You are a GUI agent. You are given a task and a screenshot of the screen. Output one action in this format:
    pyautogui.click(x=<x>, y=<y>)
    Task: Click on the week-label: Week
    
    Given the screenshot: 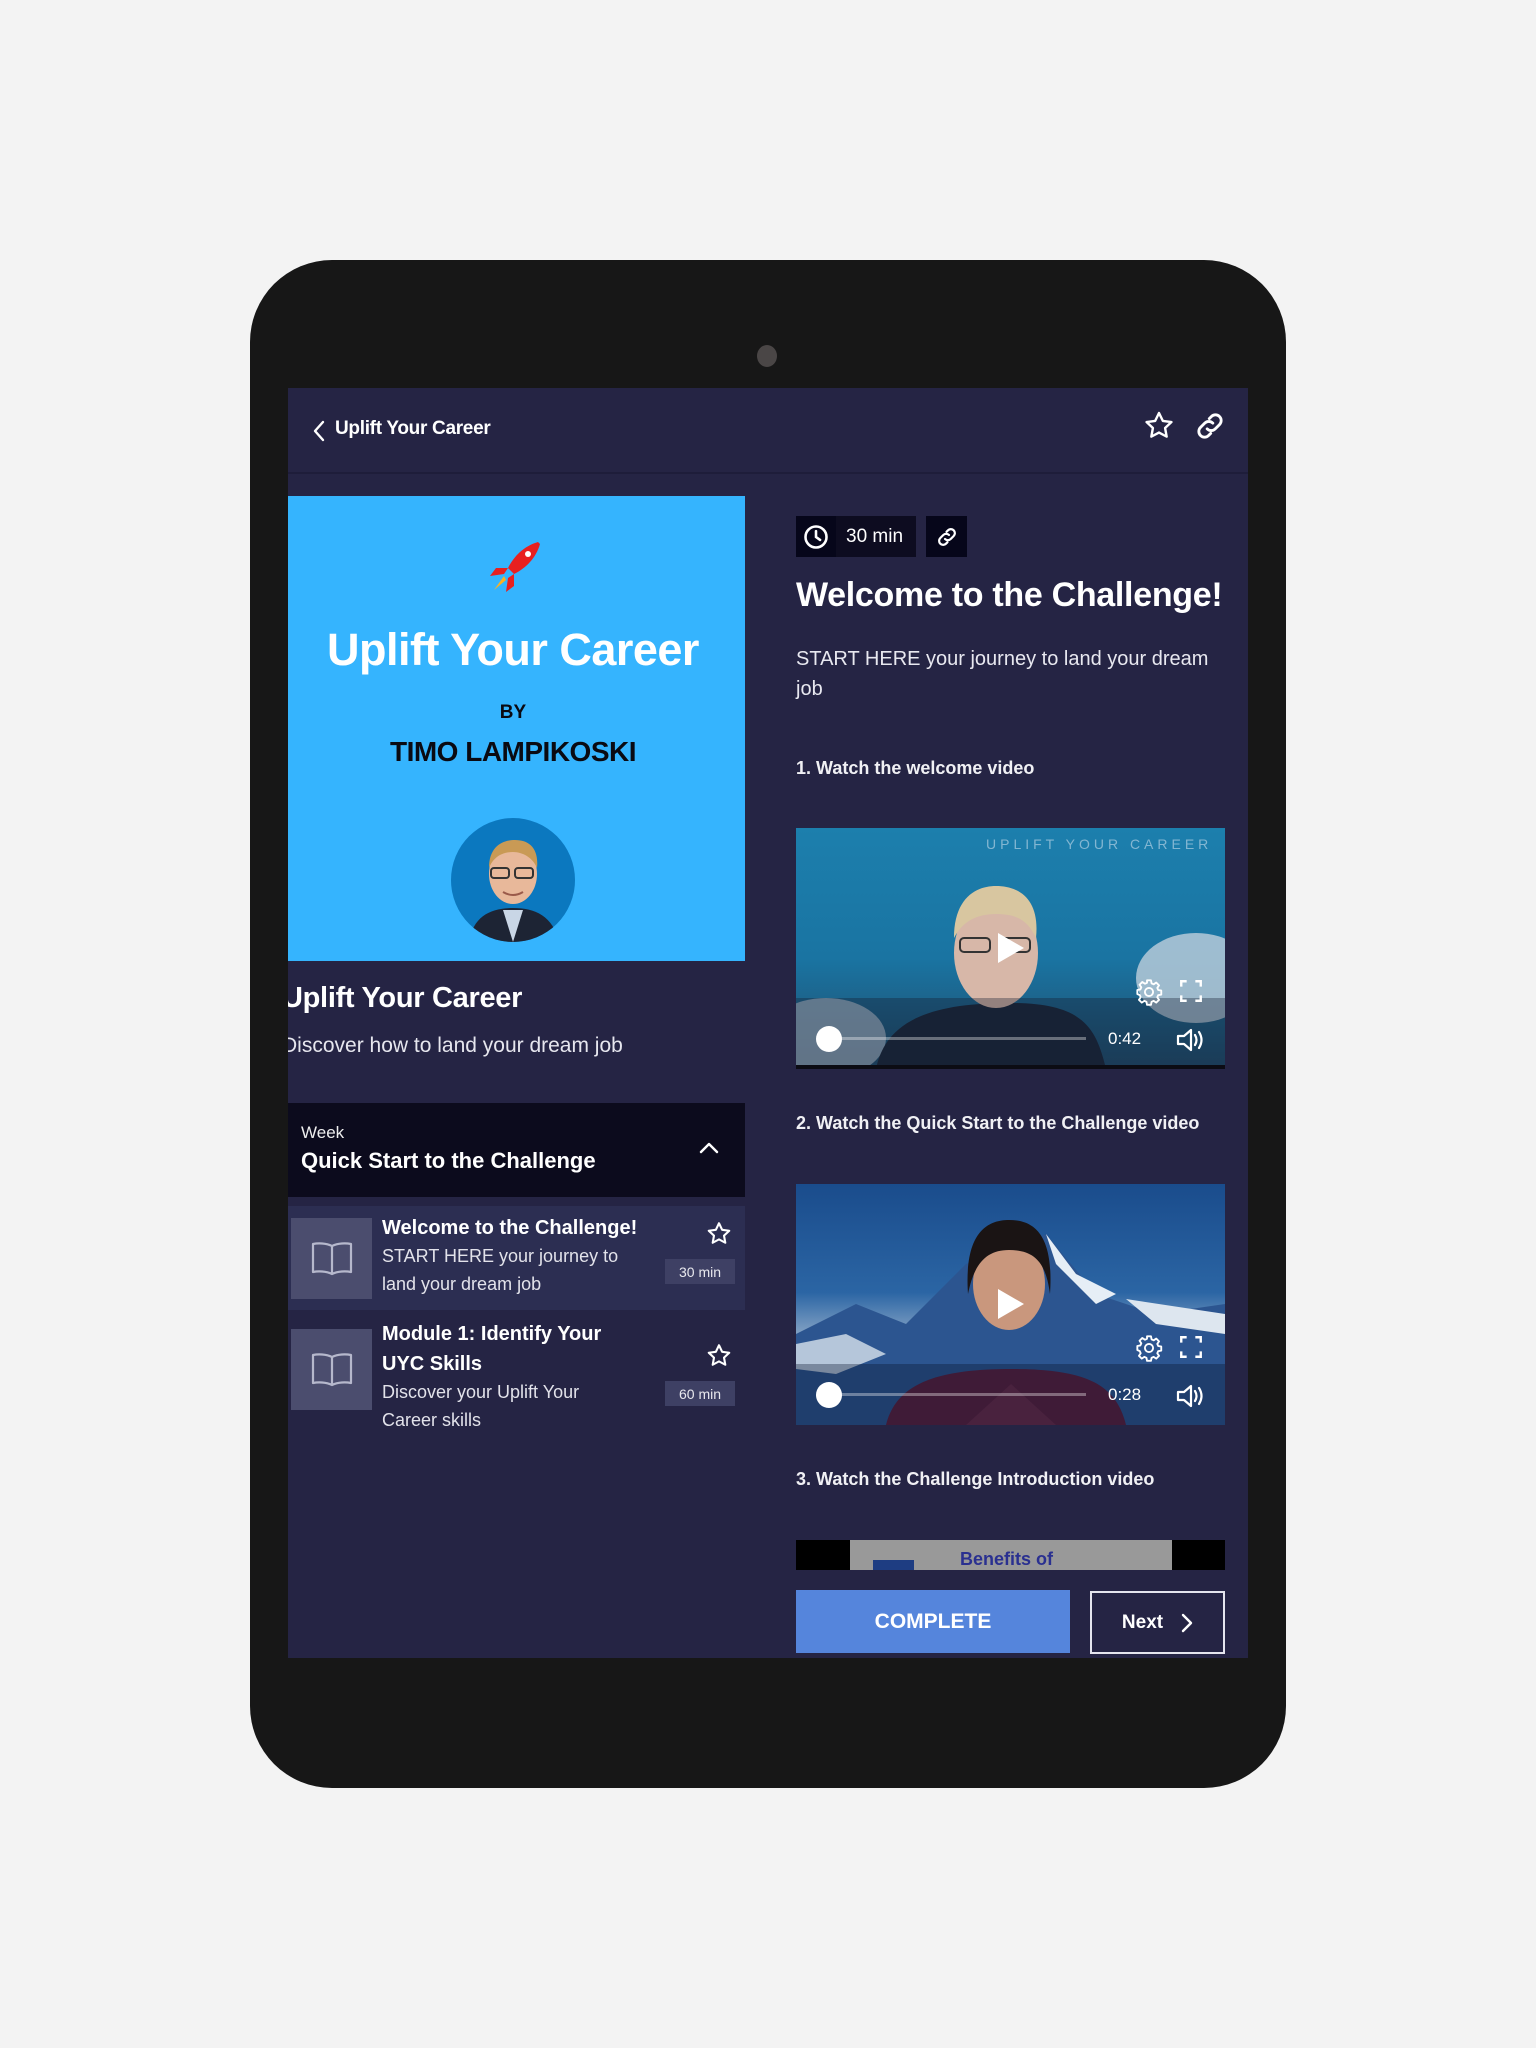 What is the action you would take?
    pyautogui.click(x=323, y=1132)
    